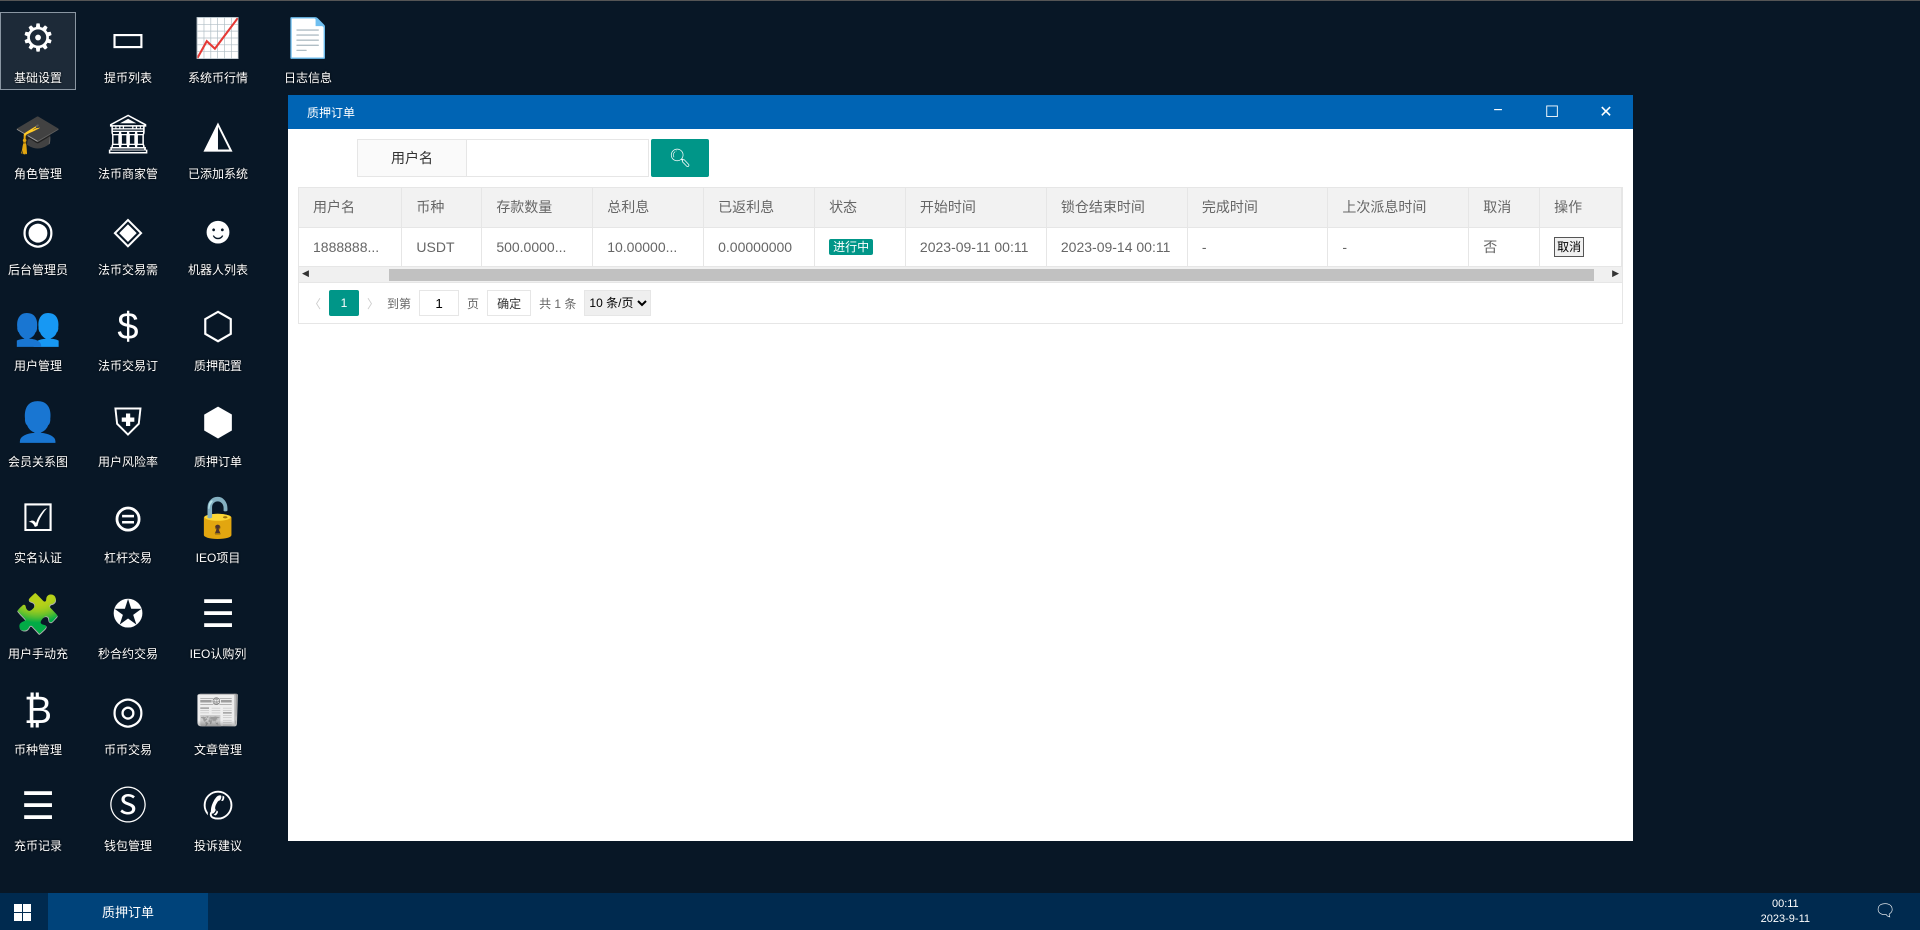 This screenshot has height=930, width=1920. I want to click on puzzle-icon: 🧩, so click(38, 615).